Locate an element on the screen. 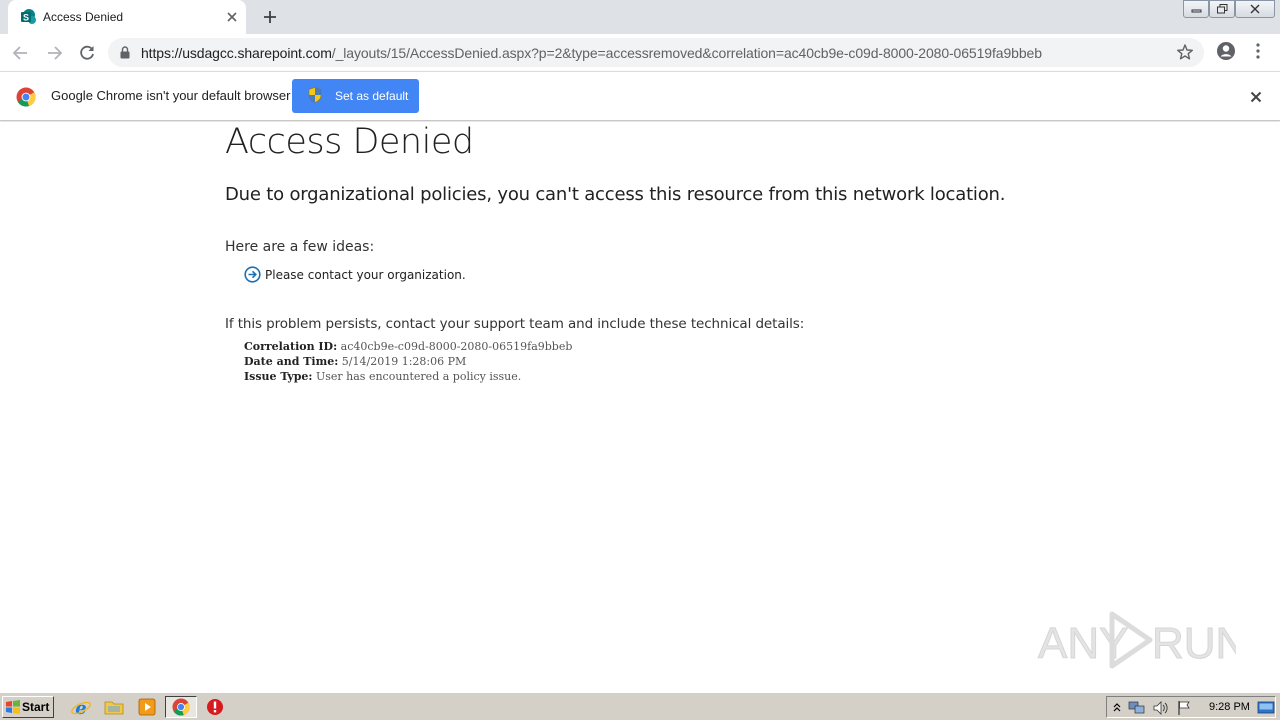 Image resolution: width=1280 pixels, height=720 pixels. tab-title: Access Denied is located at coordinates (83, 17).